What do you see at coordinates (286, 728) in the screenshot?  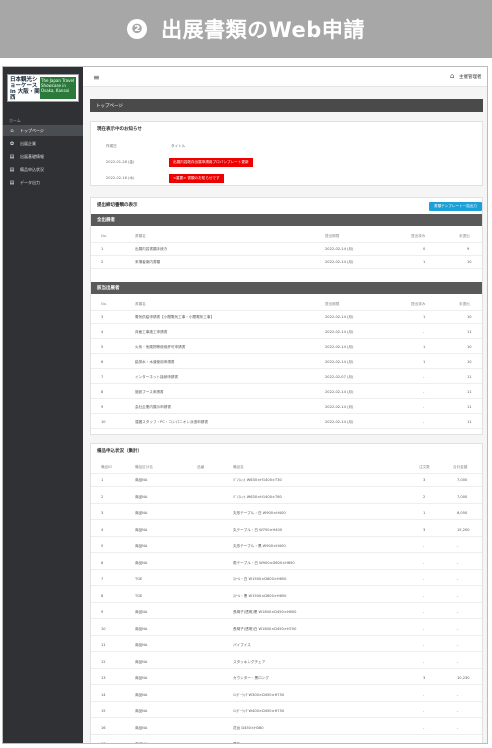 I see `table-row: 16 商品NA 花台 D450×H380 - -` at bounding box center [286, 728].